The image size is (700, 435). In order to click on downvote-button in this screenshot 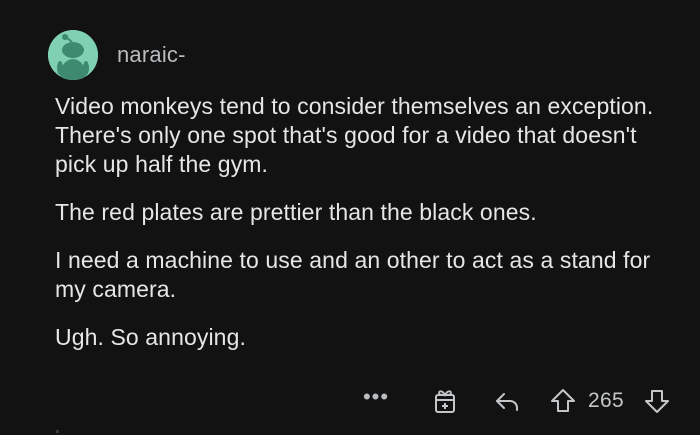, I will do `click(657, 401)`.